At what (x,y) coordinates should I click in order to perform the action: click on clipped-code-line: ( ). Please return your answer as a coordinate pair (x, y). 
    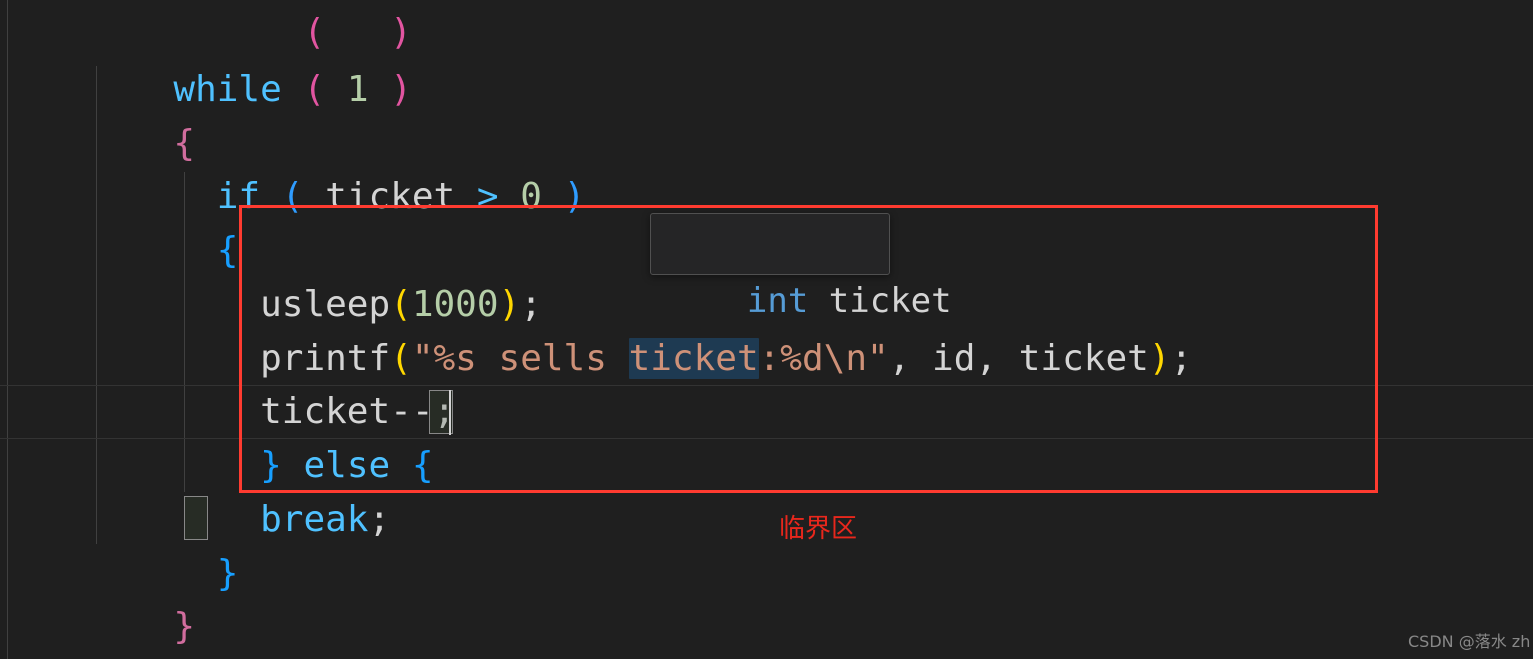
    Looking at the image, I should click on (357, 32).